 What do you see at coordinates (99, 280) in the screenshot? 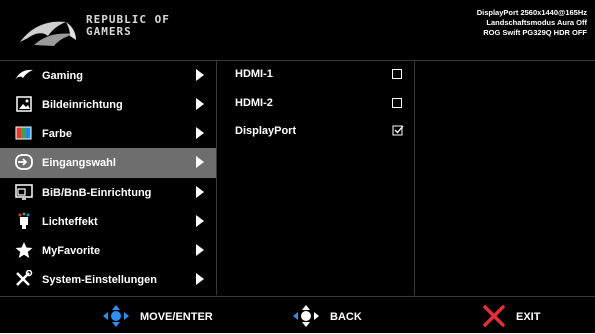
I see `menu-item-label: System-Einstellungen` at bounding box center [99, 280].